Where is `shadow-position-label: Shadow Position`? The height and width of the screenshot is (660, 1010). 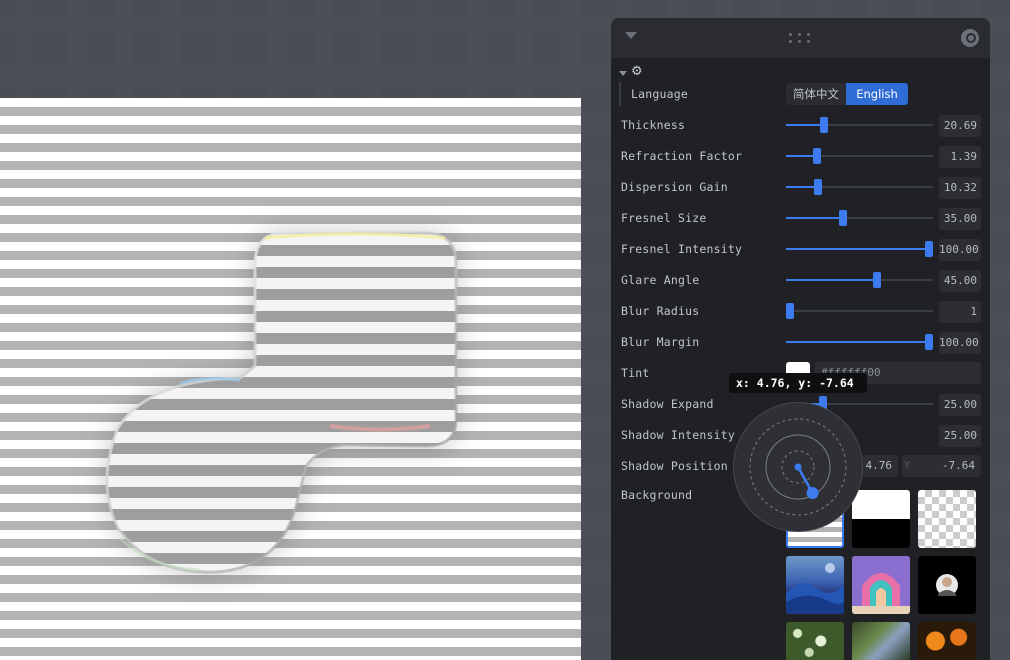 shadow-position-label: Shadow Position is located at coordinates (674, 466).